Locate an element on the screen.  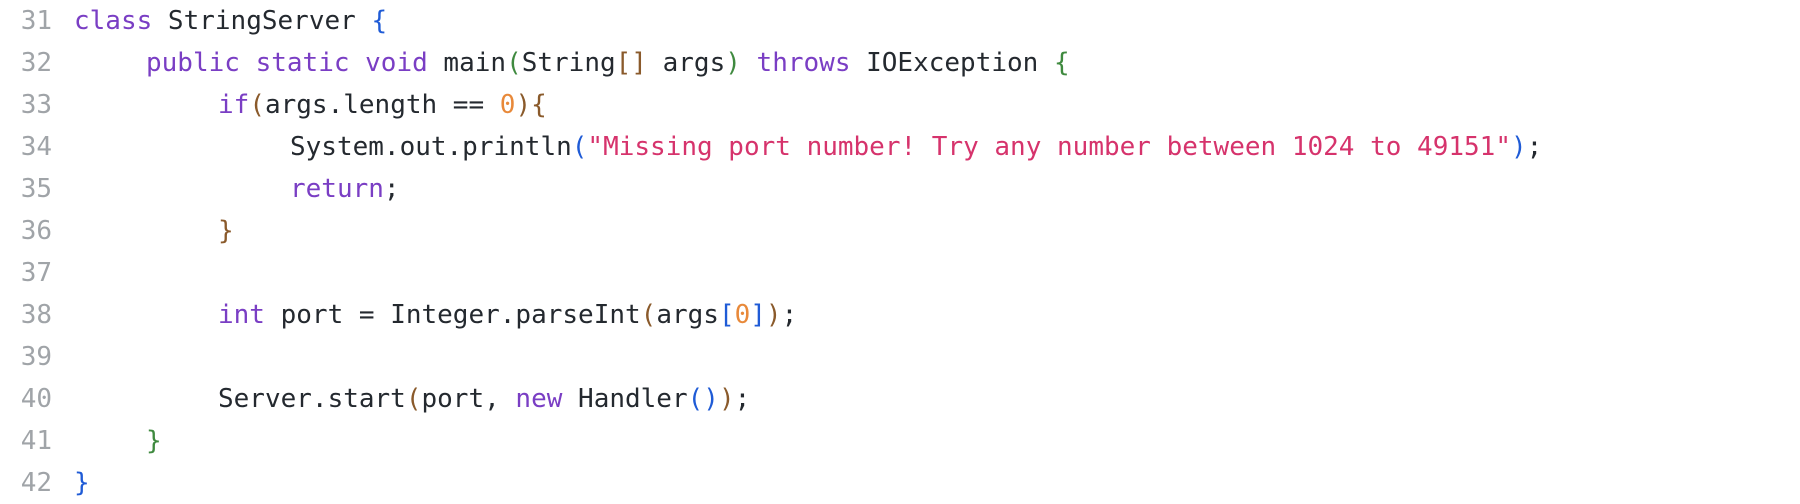
code-text: if(args.length == 0){ is located at coordinates (382, 105).